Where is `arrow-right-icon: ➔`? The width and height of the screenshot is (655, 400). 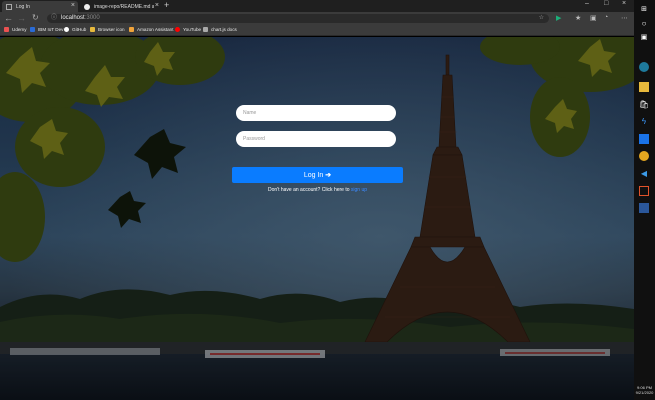
arrow-right-icon: ➔ is located at coordinates (328, 175).